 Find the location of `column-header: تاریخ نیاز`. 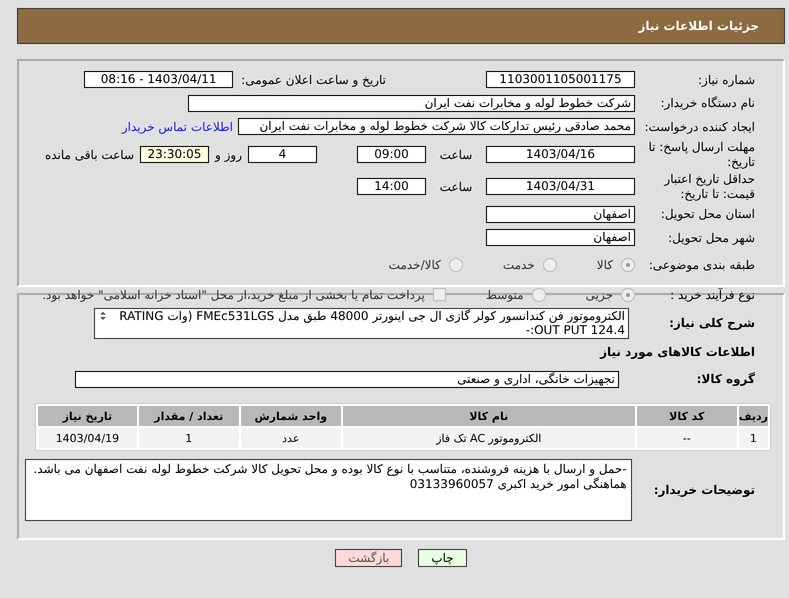

column-header: تاریخ نیاز is located at coordinates (87, 416).